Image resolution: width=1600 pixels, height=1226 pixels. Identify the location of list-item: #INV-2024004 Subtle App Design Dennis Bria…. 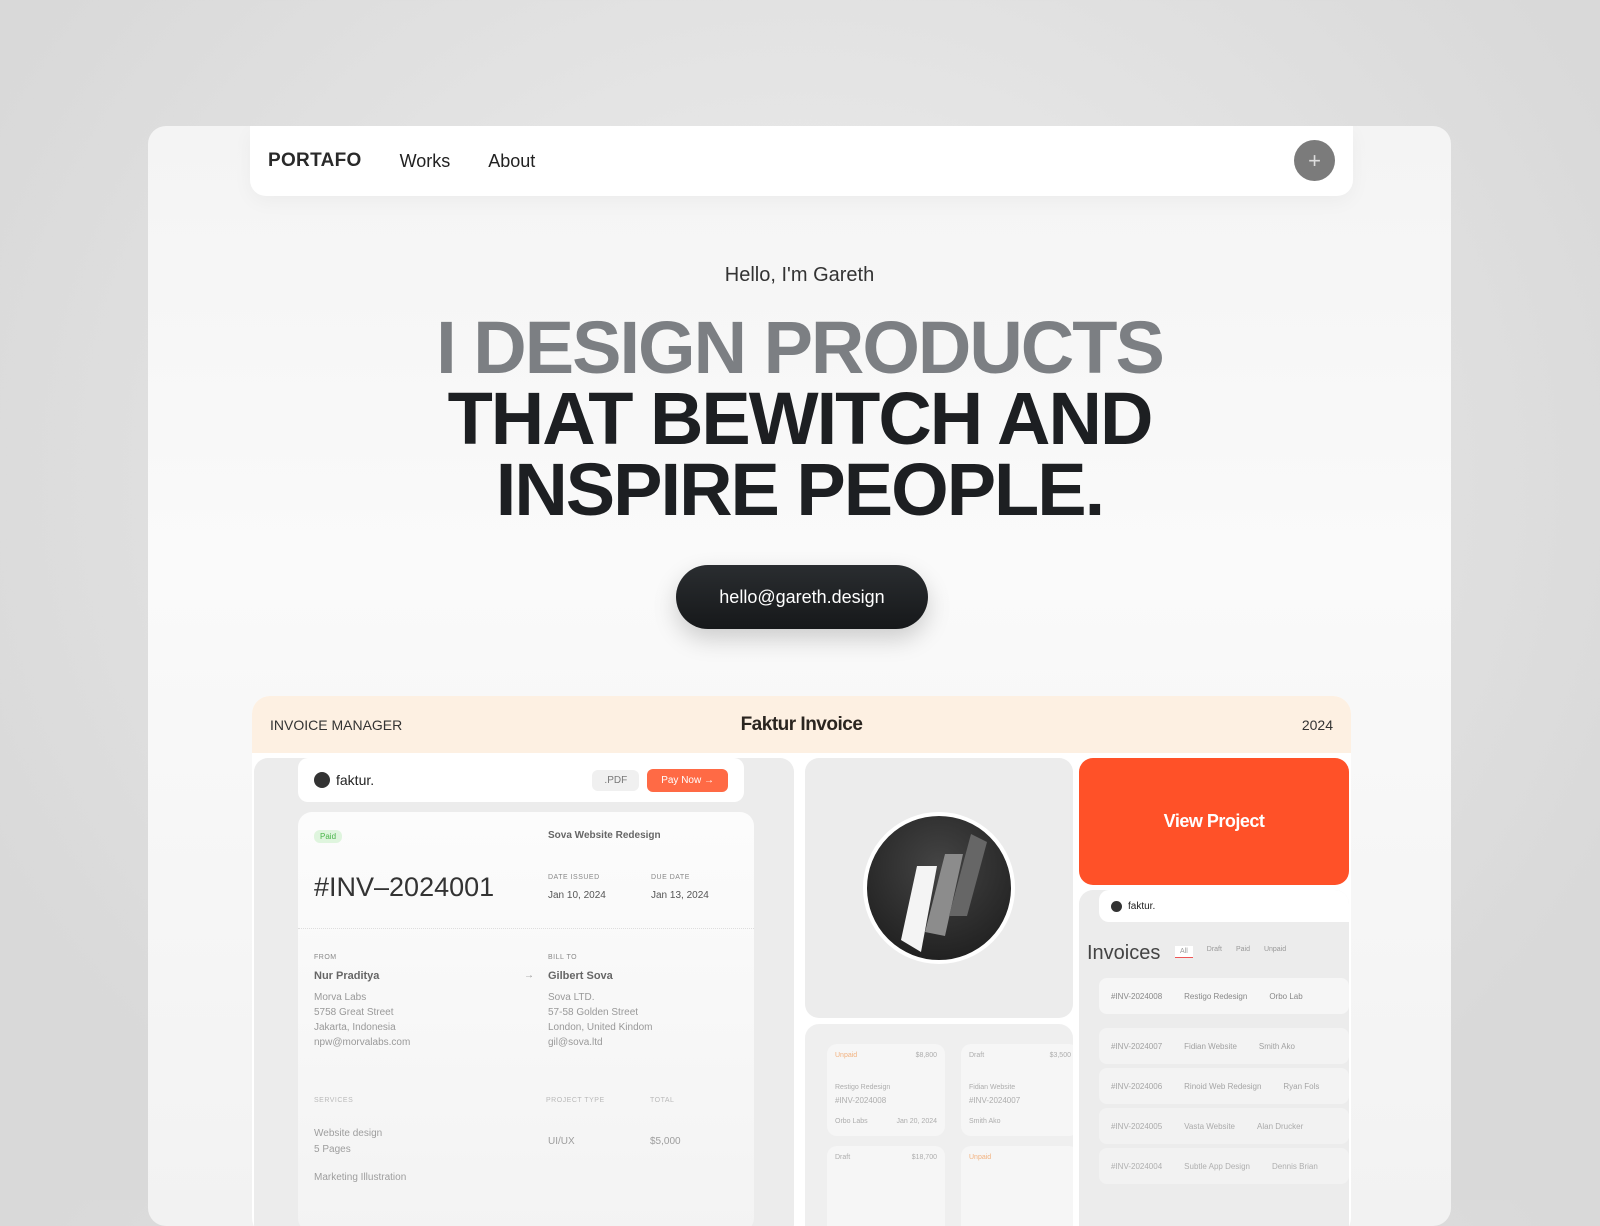
(1224, 1166).